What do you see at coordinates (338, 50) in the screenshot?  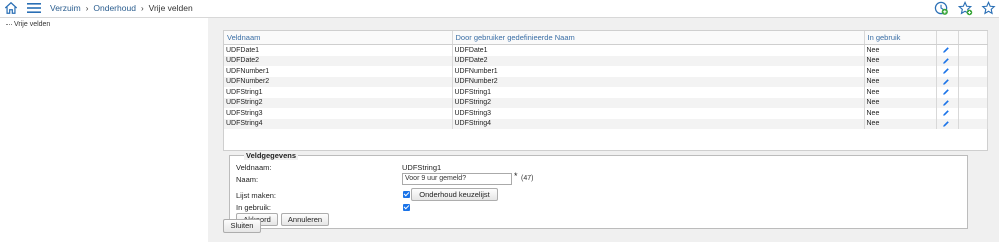 I see `cell-veldnaam: UDFDate1` at bounding box center [338, 50].